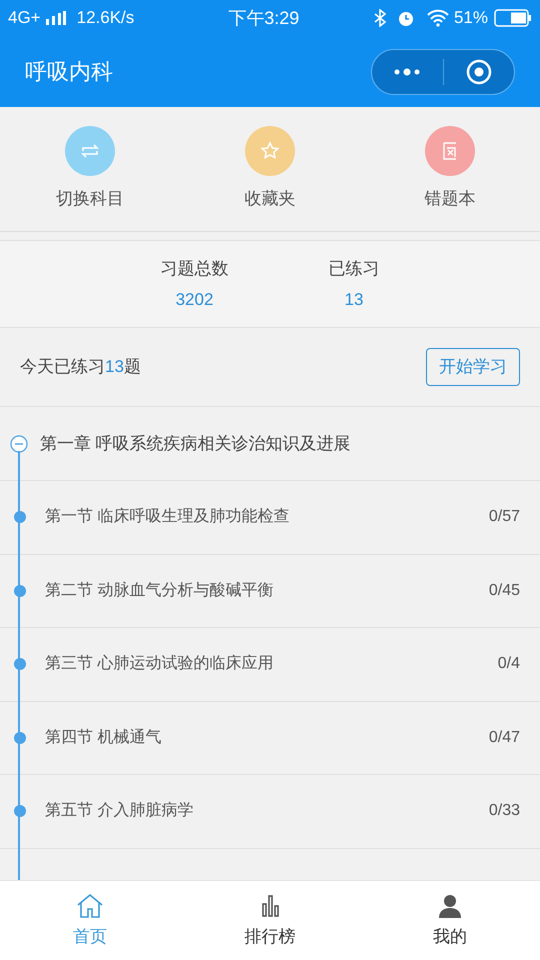 This screenshot has width=540, height=960. What do you see at coordinates (90, 906) in the screenshot?
I see `home-icon` at bounding box center [90, 906].